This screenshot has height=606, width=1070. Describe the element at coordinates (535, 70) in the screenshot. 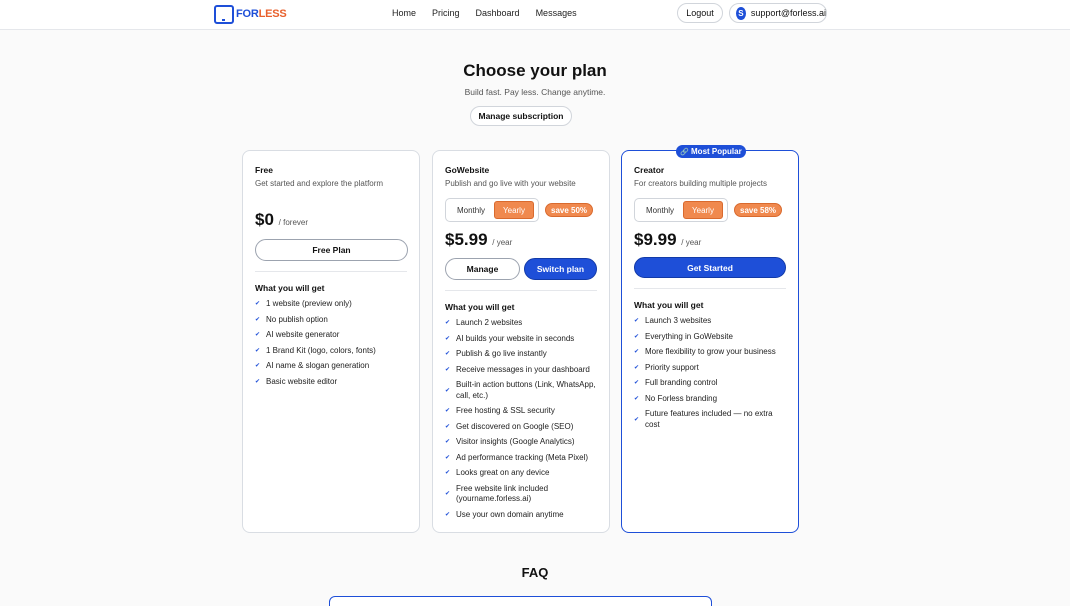

I see `page-title: Choose your plan` at that location.